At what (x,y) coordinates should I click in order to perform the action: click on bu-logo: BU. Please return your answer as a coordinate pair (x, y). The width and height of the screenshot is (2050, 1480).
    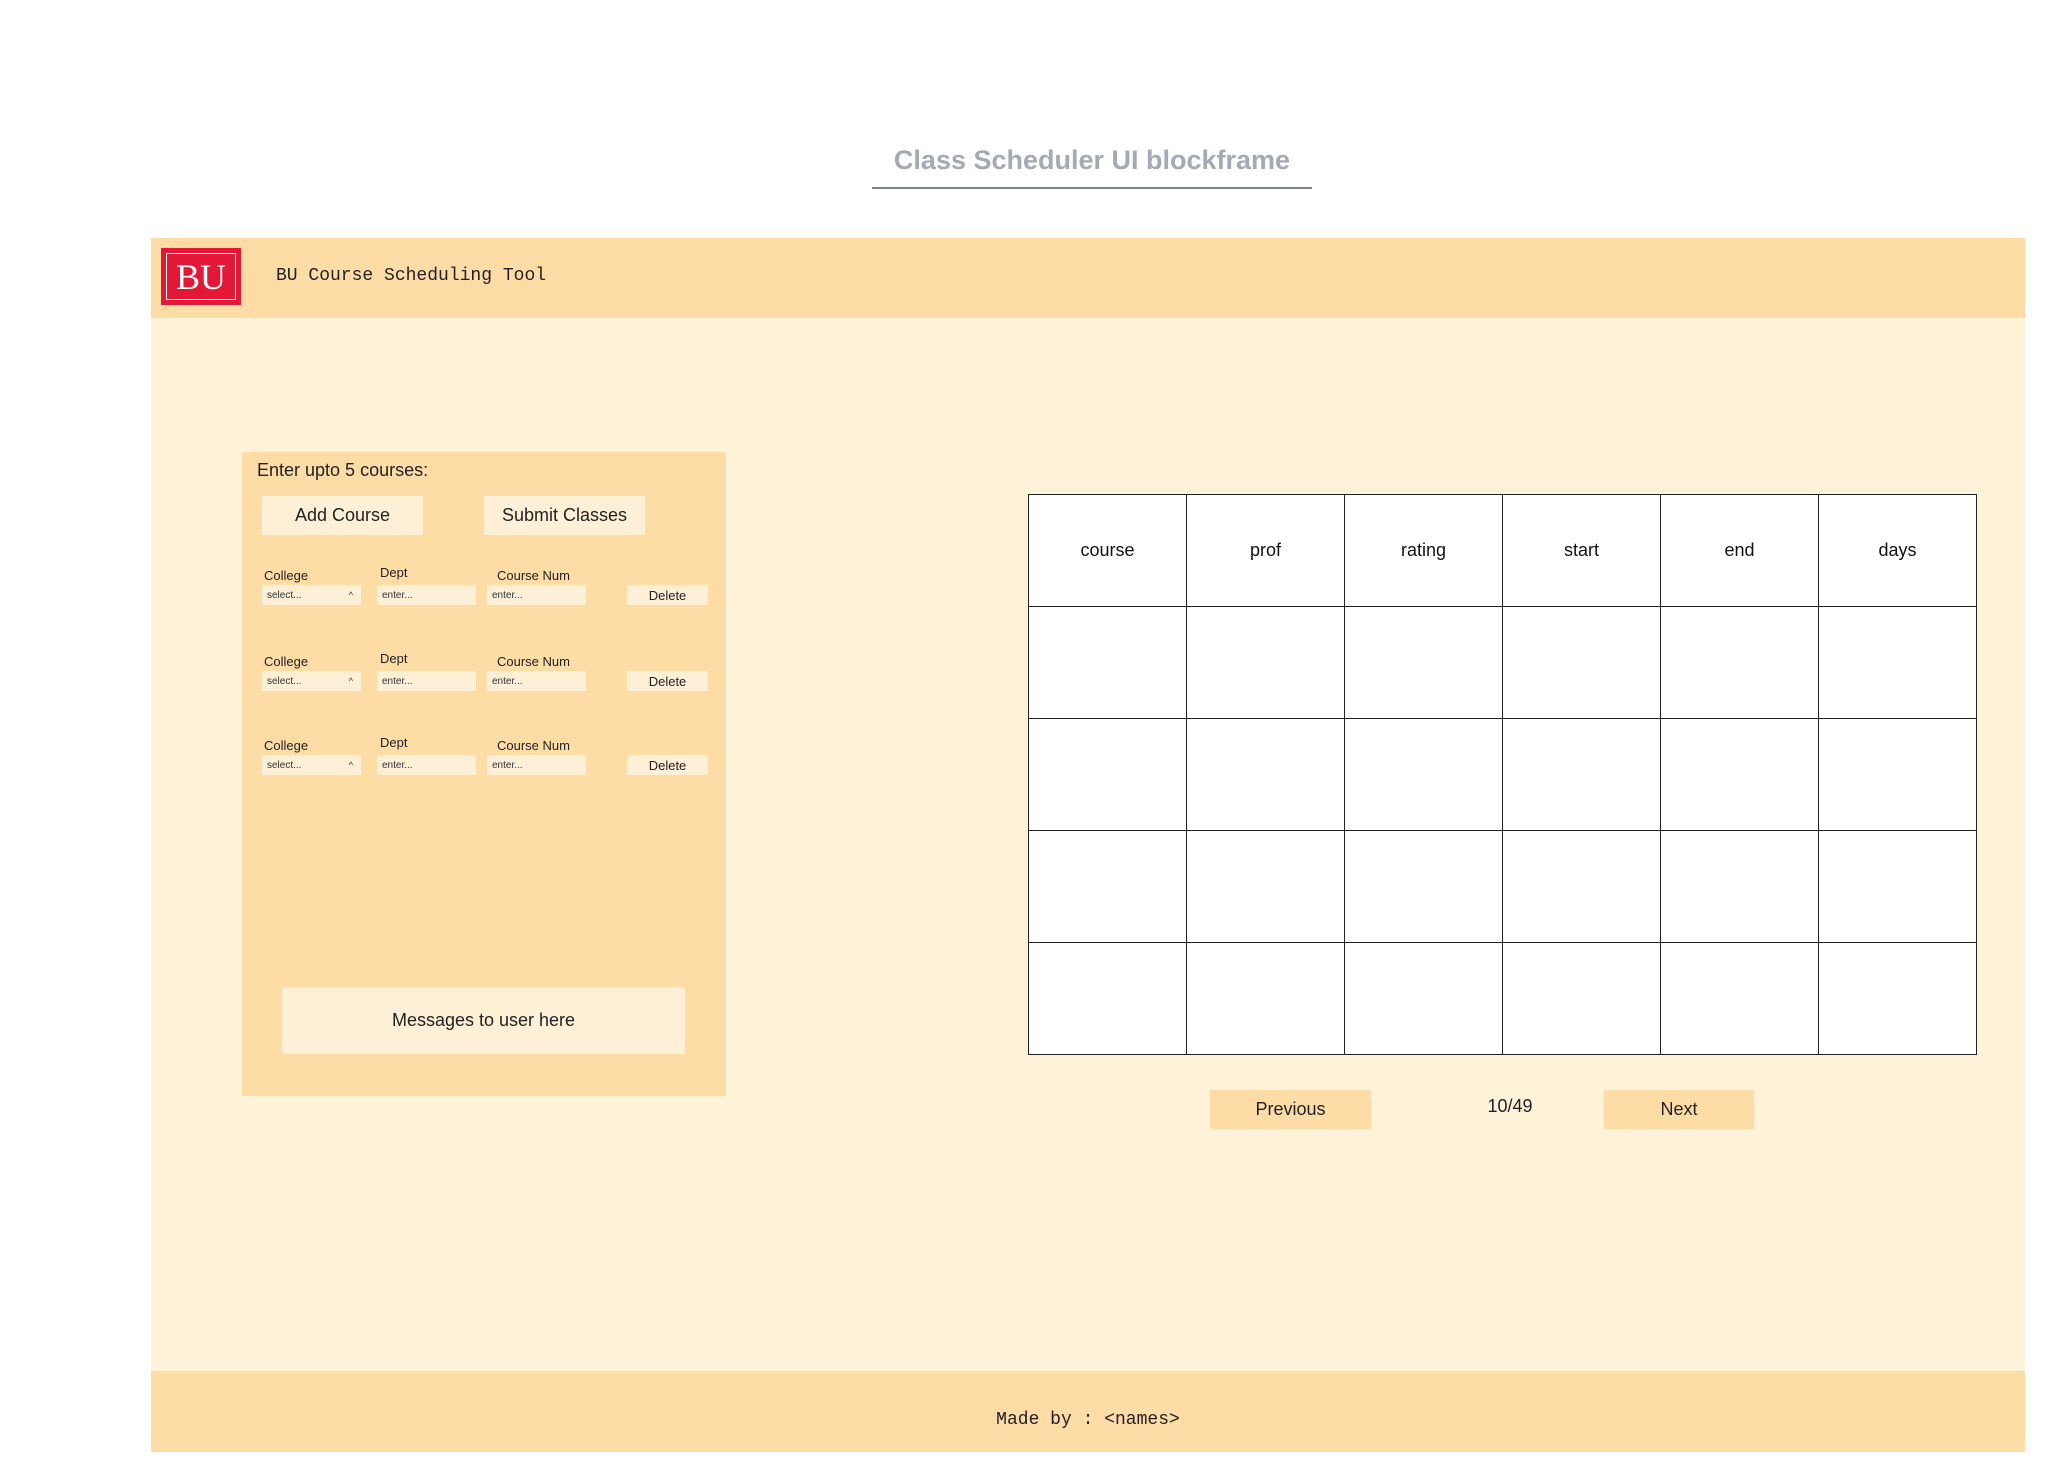
    Looking at the image, I should click on (201, 276).